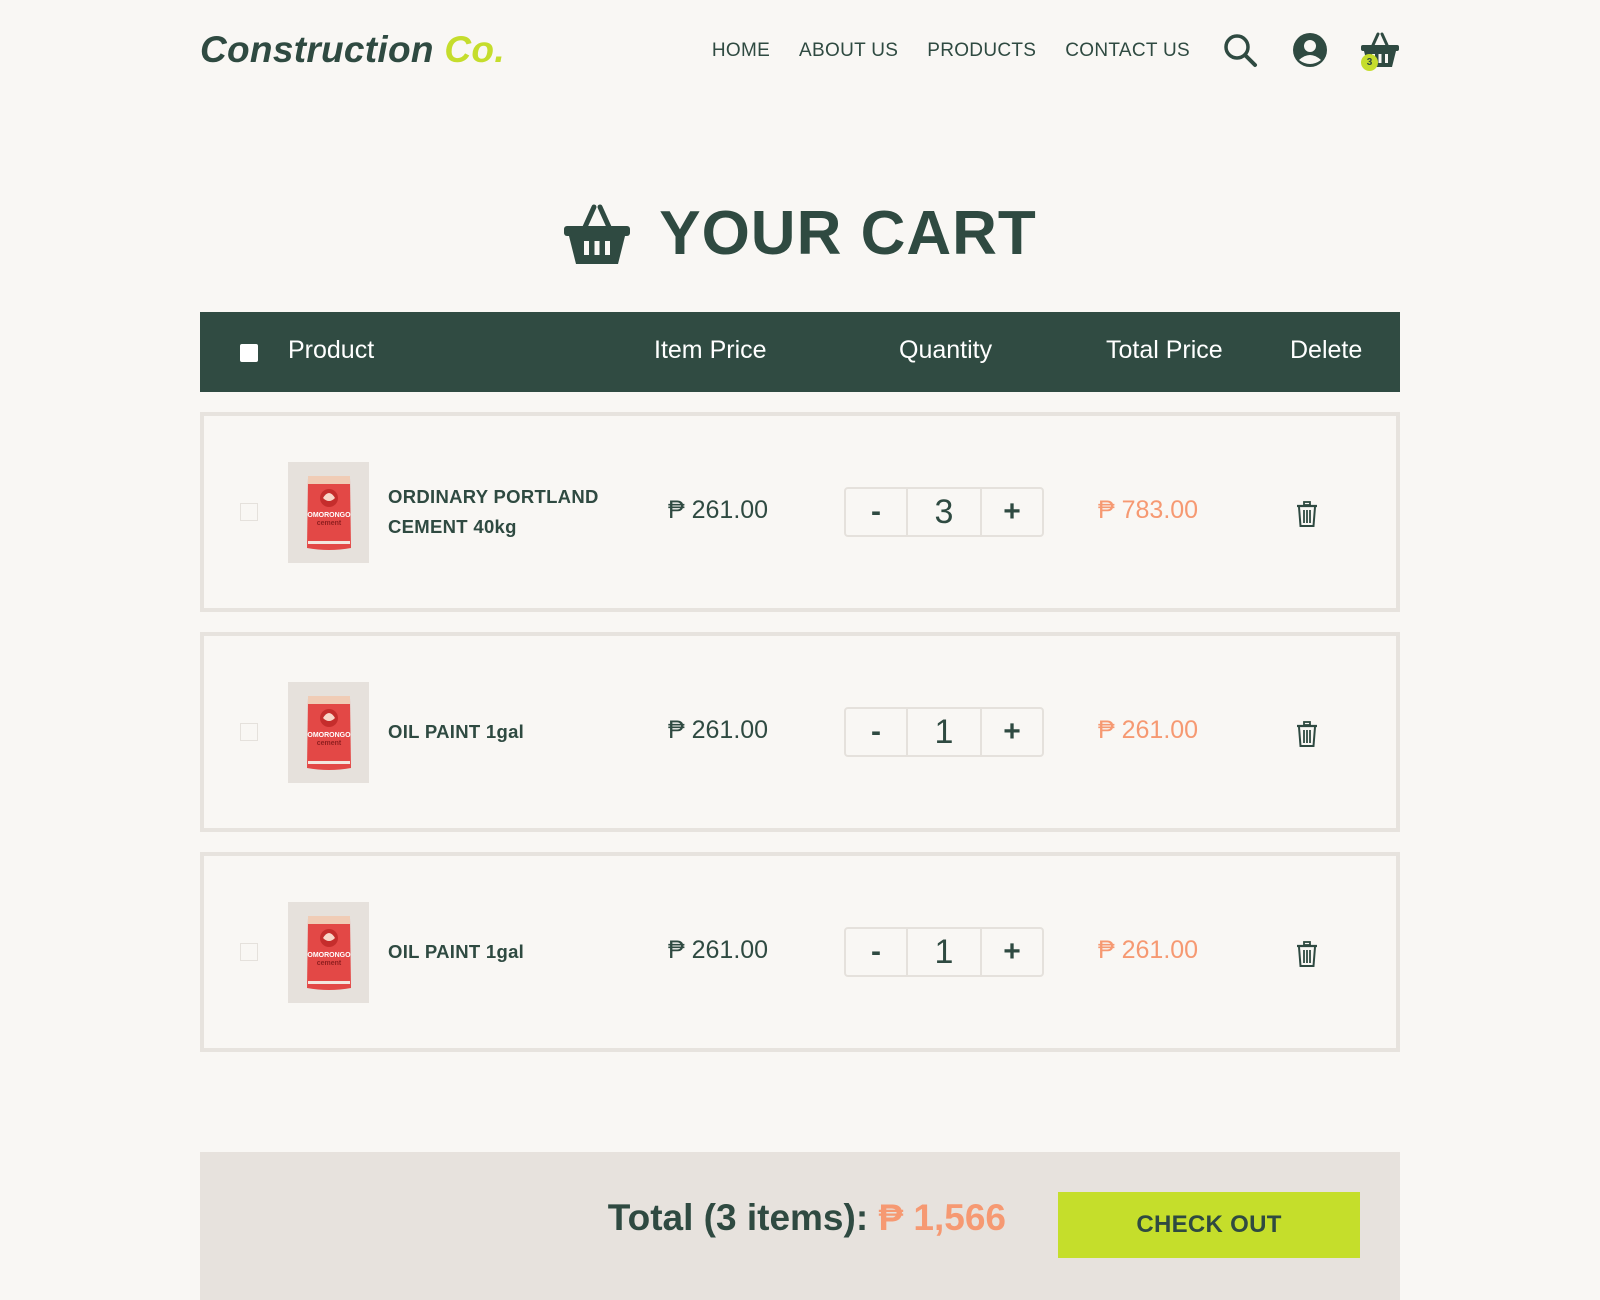 This screenshot has width=1600, height=1300. What do you see at coordinates (331, 350) in the screenshot?
I see `column-header-product: Product` at bounding box center [331, 350].